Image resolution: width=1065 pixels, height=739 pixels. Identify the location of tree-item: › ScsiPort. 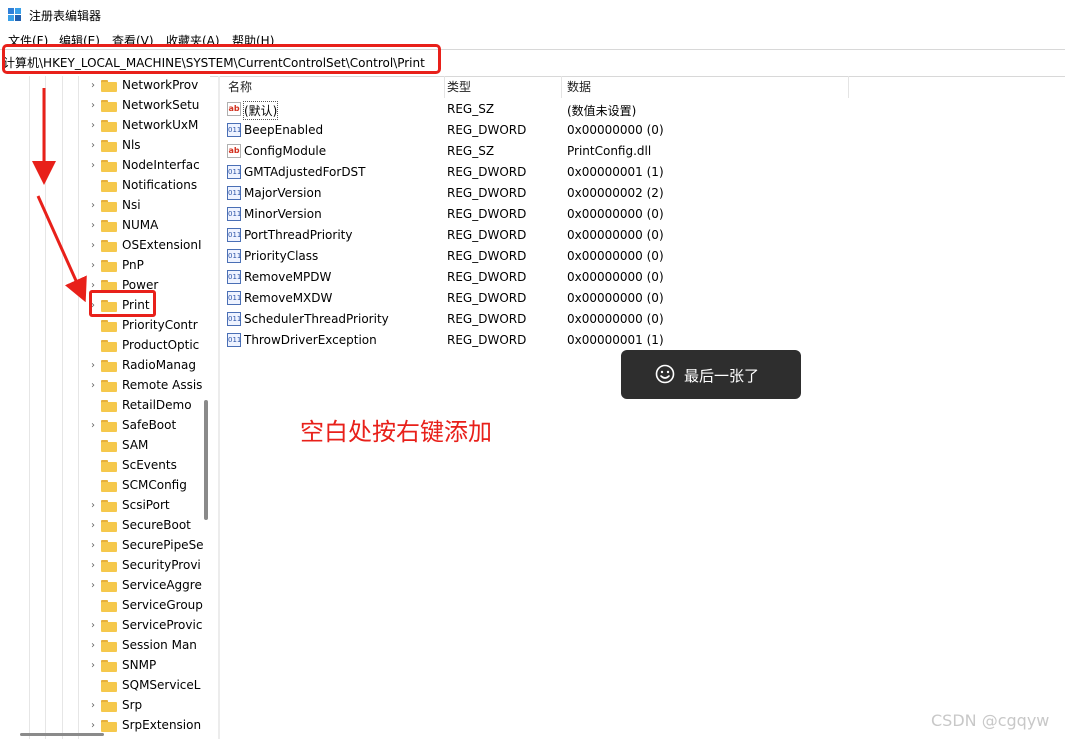
(149, 506).